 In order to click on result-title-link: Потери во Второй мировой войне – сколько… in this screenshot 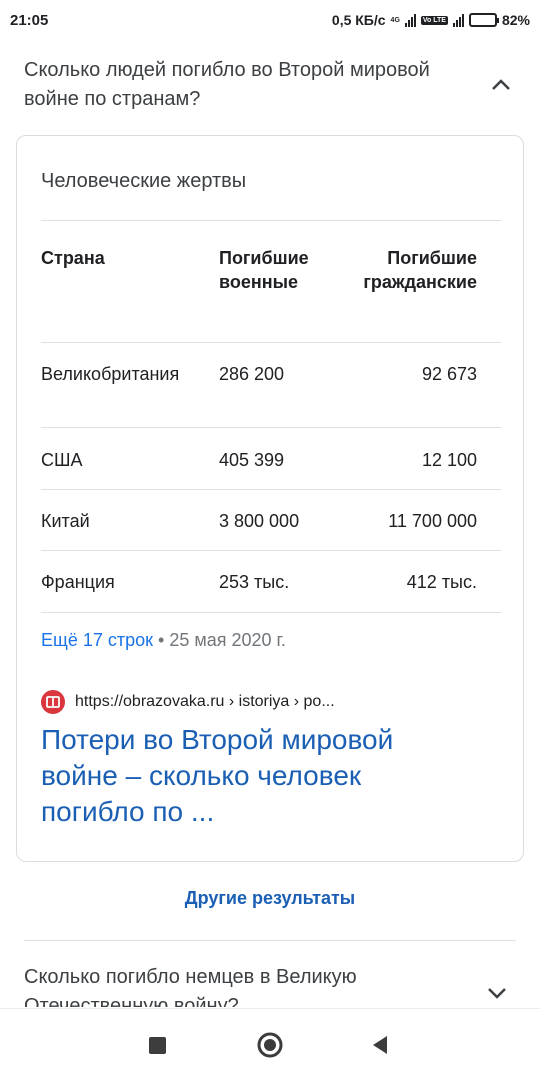, I will do `click(246, 776)`.